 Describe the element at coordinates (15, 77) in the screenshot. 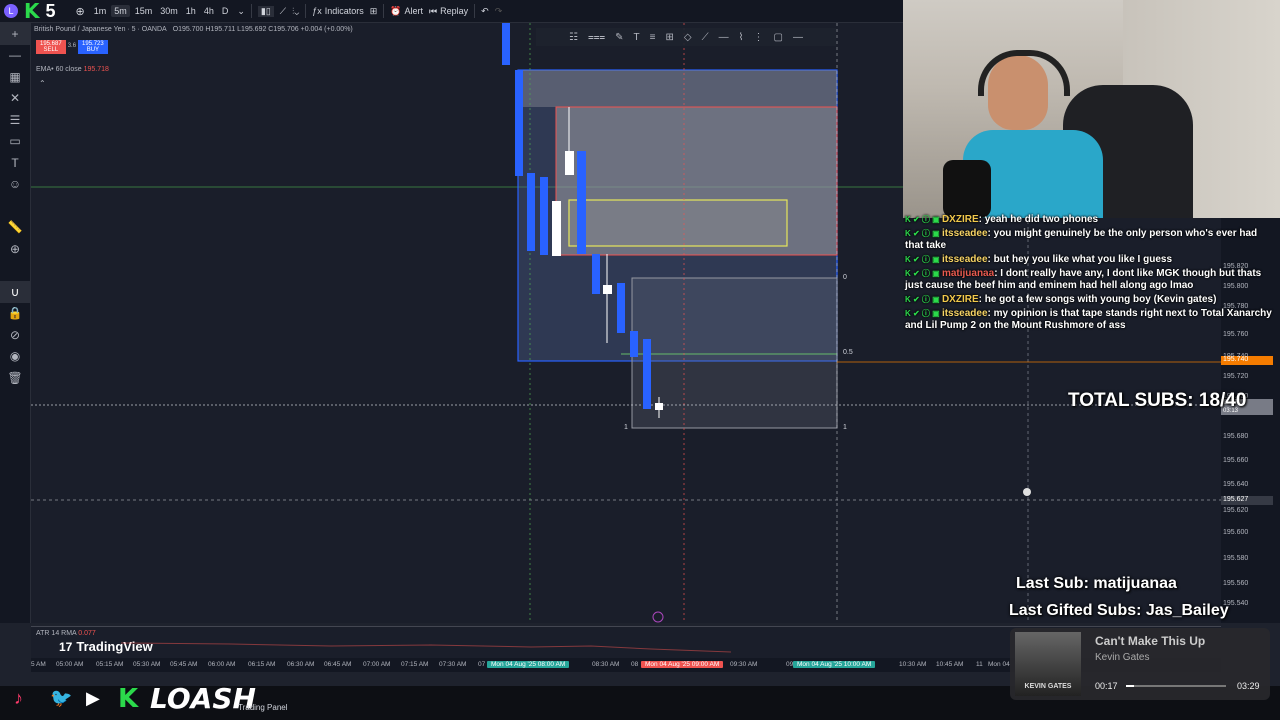

I see `fib-grid-icon: ▦` at that location.